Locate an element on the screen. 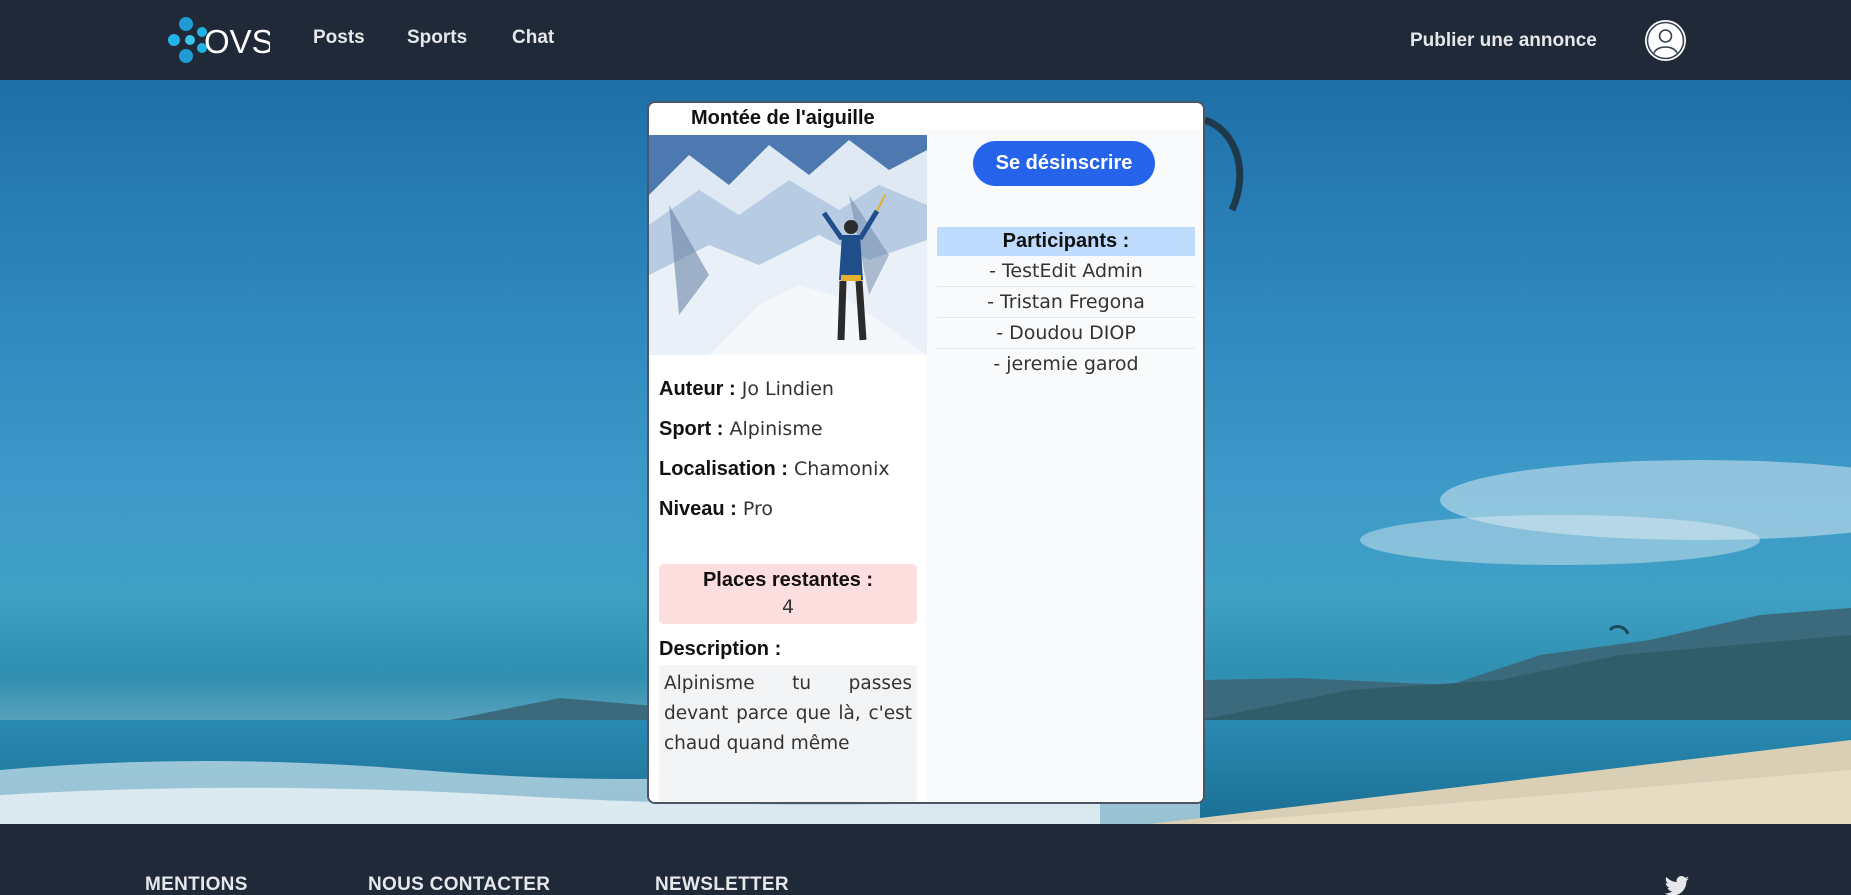 The height and width of the screenshot is (895, 1851). participant-item: - Tristan Fregona is located at coordinates (1066, 302).